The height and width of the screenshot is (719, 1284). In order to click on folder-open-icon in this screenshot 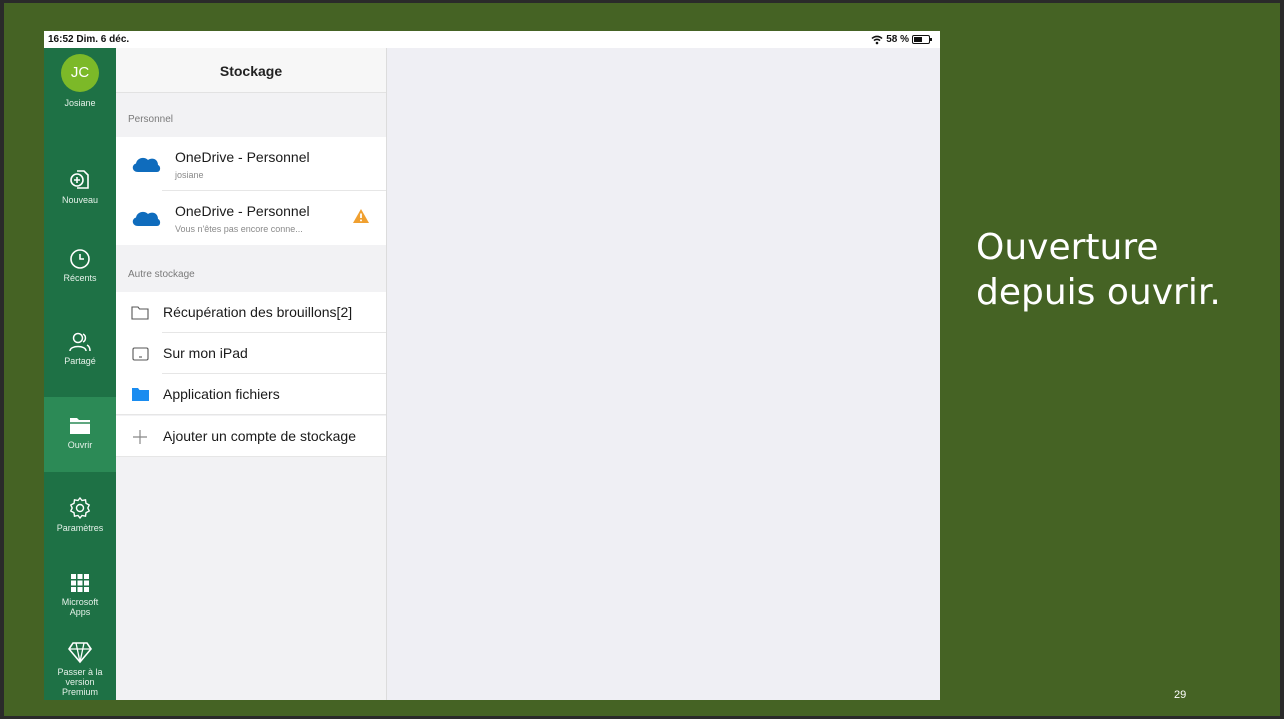, I will do `click(80, 426)`.